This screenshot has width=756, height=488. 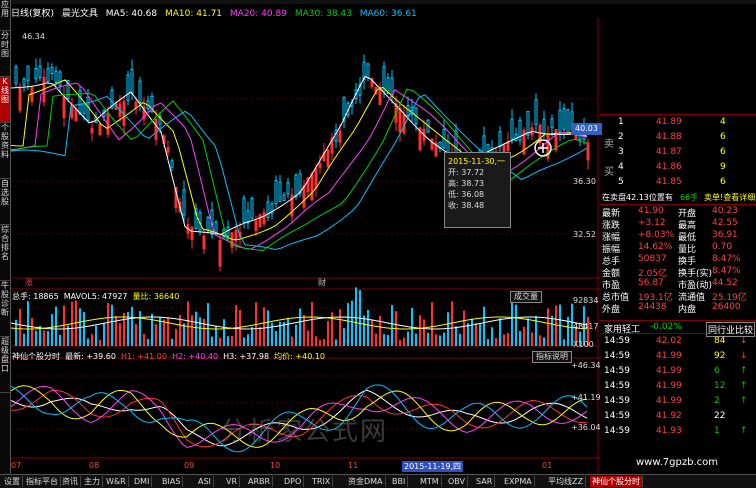 I want to click on tab-11: TRIX, so click(x=322, y=481).